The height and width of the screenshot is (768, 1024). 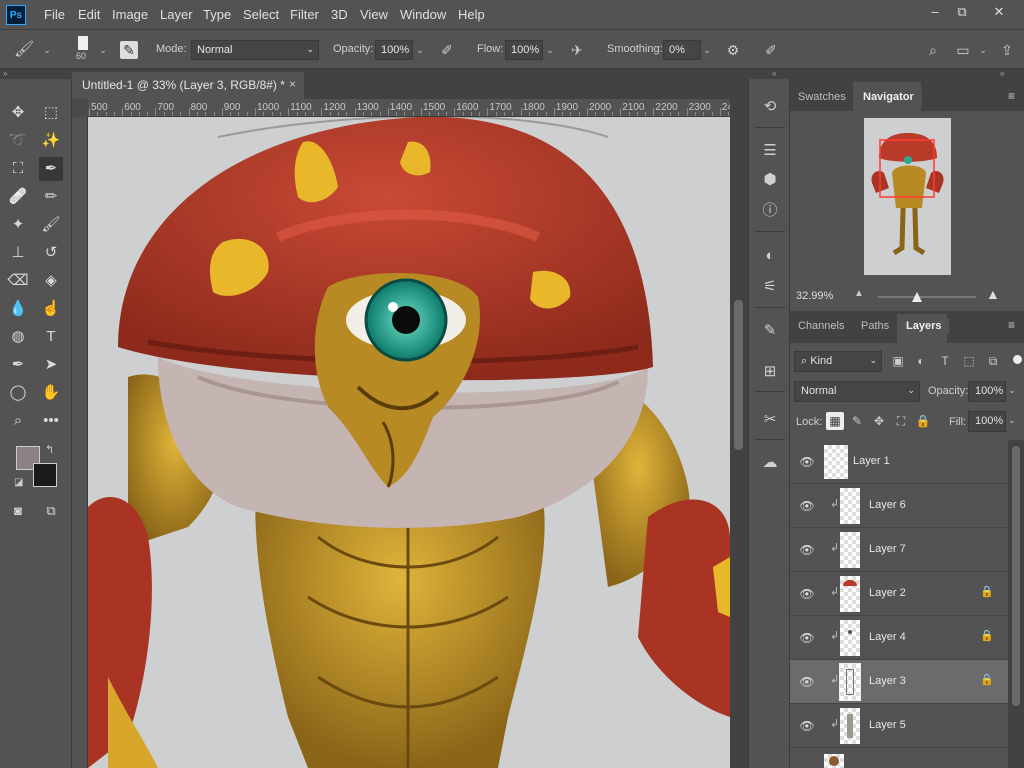 What do you see at coordinates (18, 197) in the screenshot?
I see `healing-brush-tool-icon: 🩹` at bounding box center [18, 197].